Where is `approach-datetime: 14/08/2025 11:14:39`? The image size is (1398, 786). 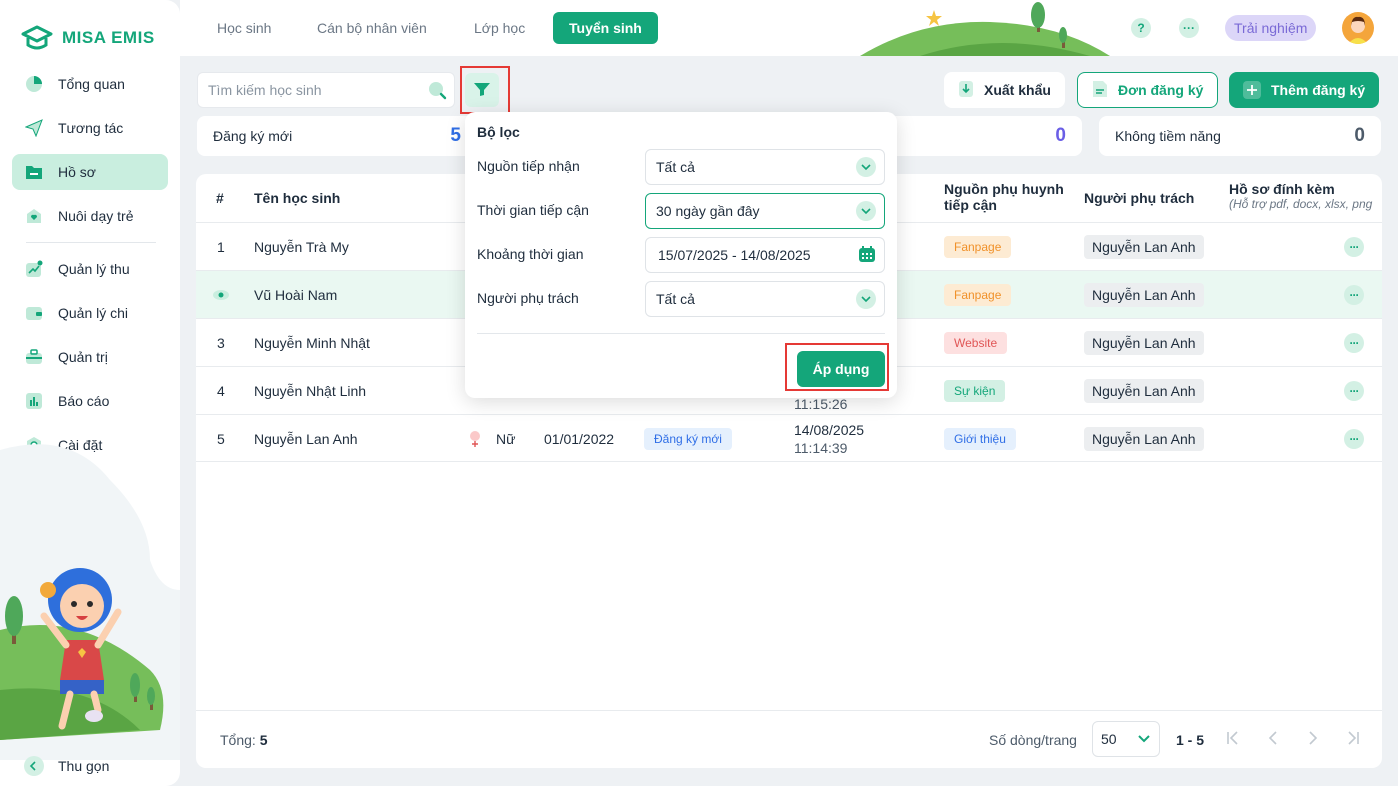
approach-datetime: 14/08/2025 11:14:39 is located at coordinates (829, 439).